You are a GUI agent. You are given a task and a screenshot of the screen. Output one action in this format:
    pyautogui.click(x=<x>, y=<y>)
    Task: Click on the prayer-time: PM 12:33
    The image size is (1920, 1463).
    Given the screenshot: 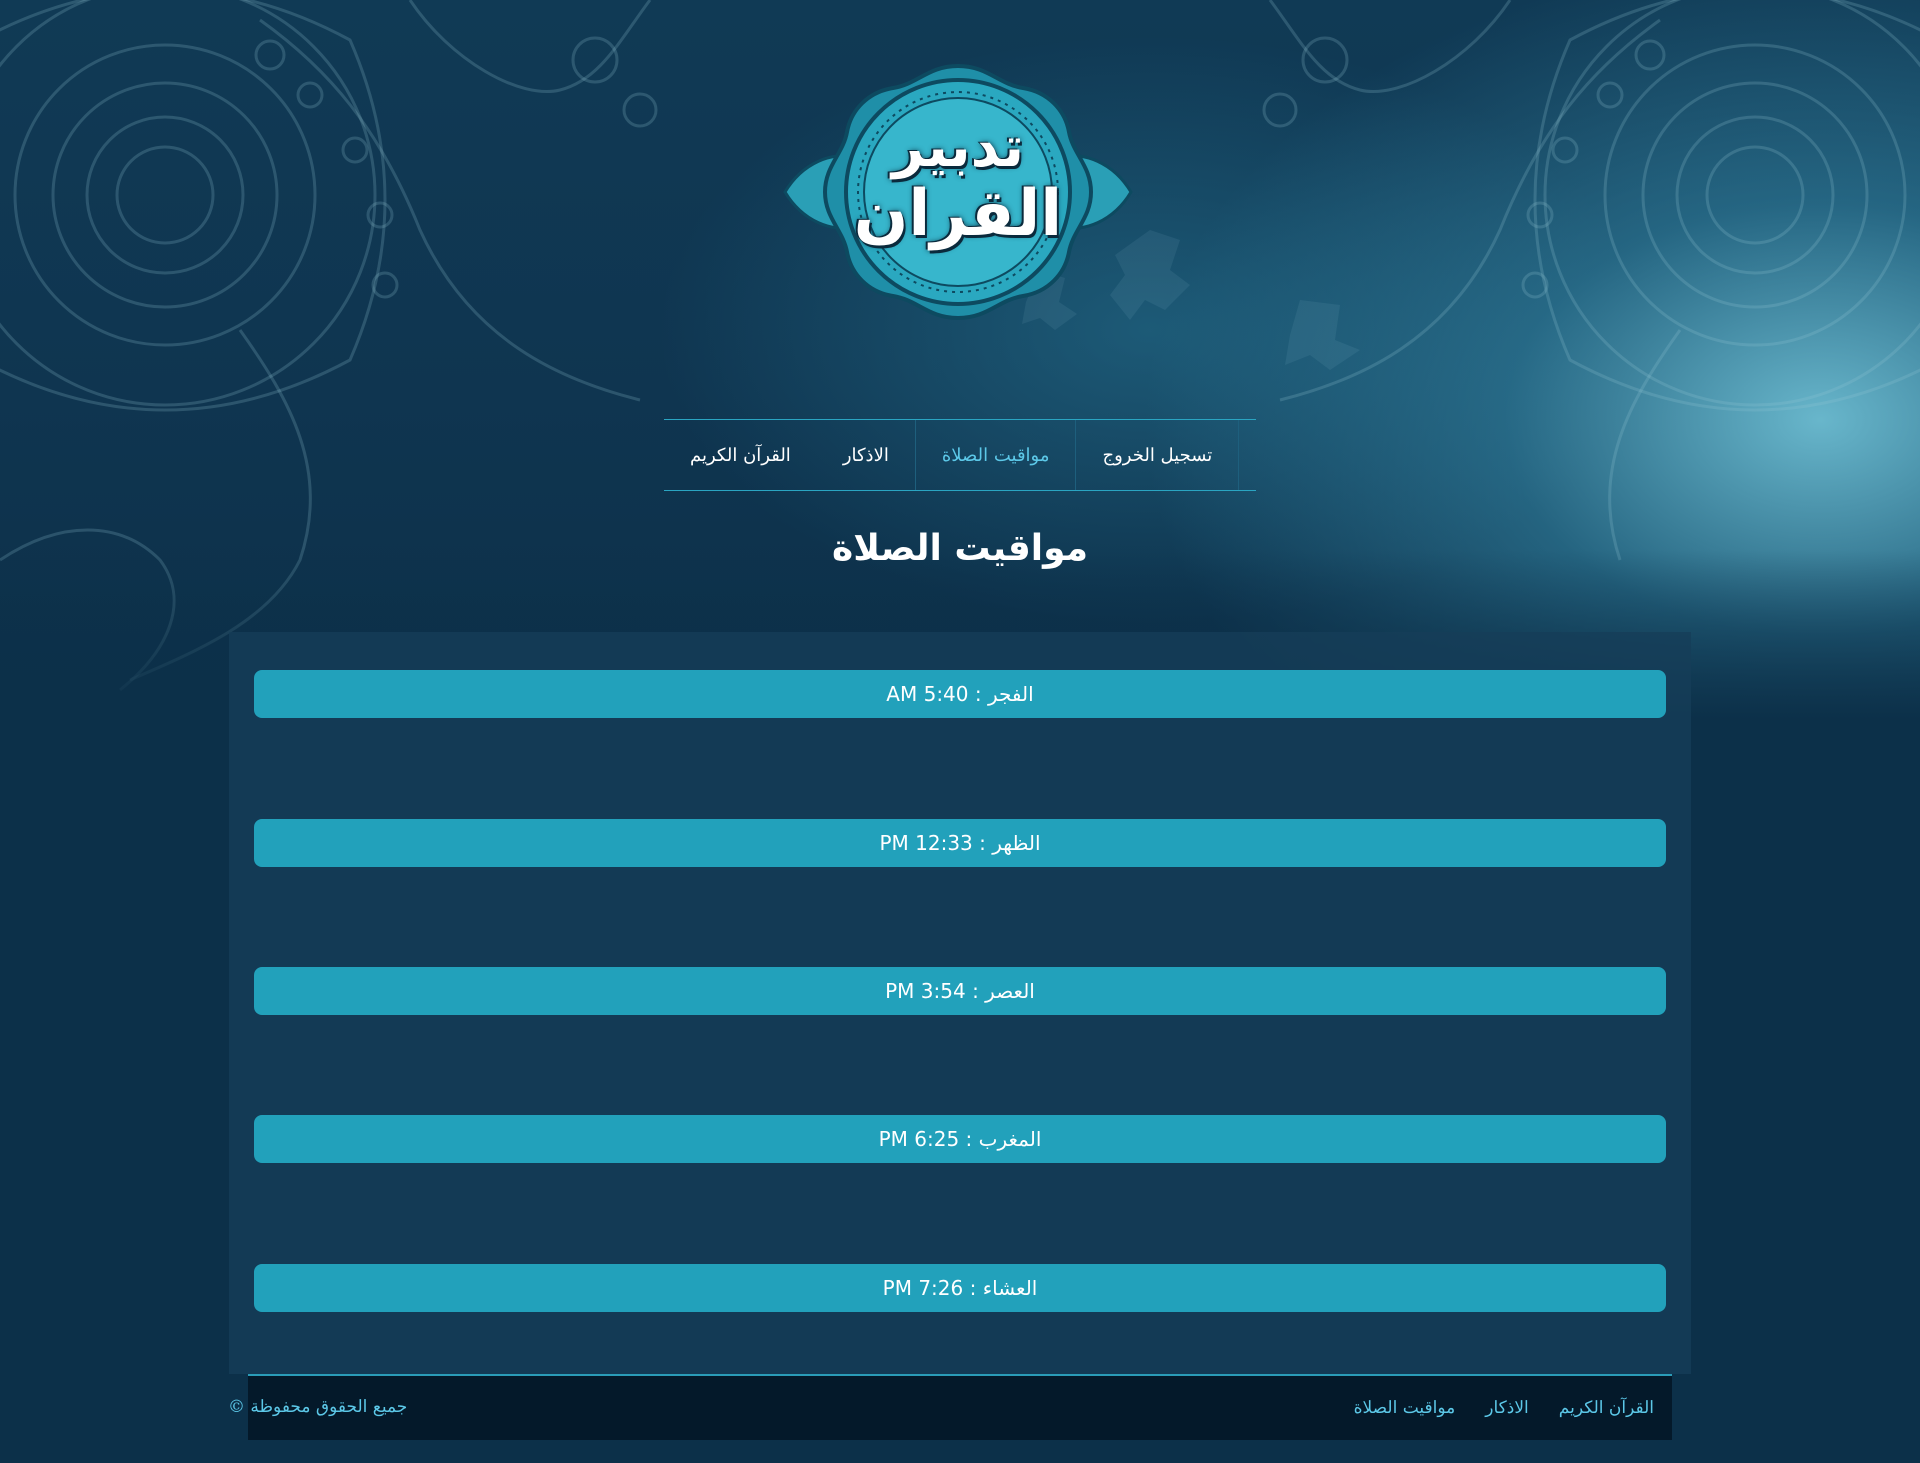 What is the action you would take?
    pyautogui.click(x=926, y=843)
    